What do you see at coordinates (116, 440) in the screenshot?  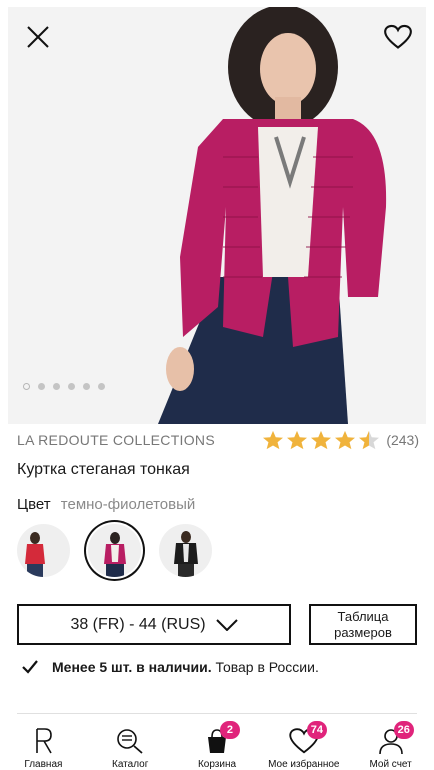 I see `brand-name: LA REDOUTE COLLECTIONS` at bounding box center [116, 440].